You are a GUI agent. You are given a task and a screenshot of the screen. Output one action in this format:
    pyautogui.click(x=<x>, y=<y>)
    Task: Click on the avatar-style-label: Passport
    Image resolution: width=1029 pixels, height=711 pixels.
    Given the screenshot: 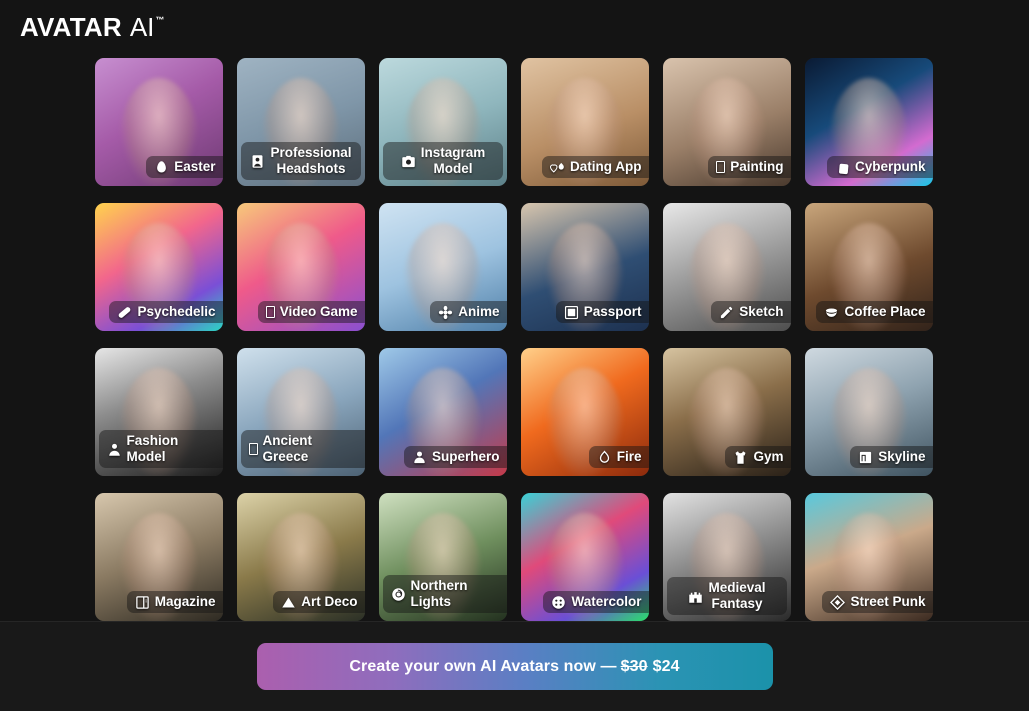 What is the action you would take?
    pyautogui.click(x=602, y=312)
    